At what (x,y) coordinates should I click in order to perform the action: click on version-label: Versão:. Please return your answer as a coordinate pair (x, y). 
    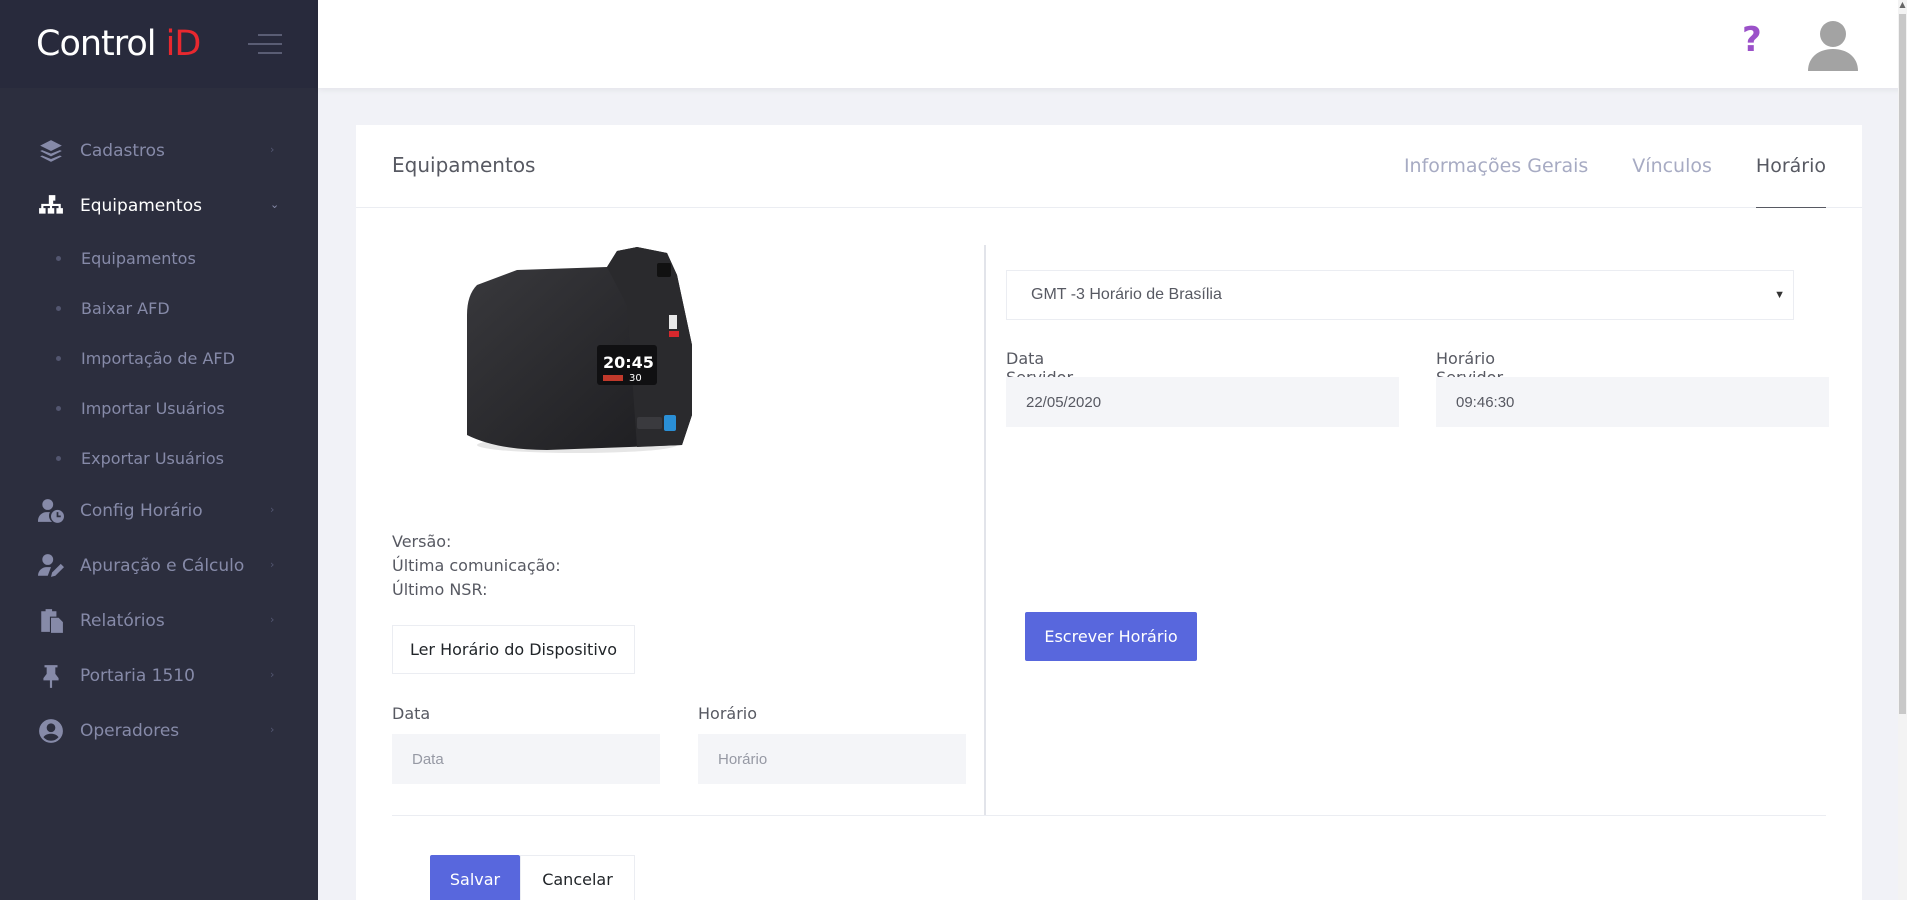
    Looking at the image, I should click on (422, 541).